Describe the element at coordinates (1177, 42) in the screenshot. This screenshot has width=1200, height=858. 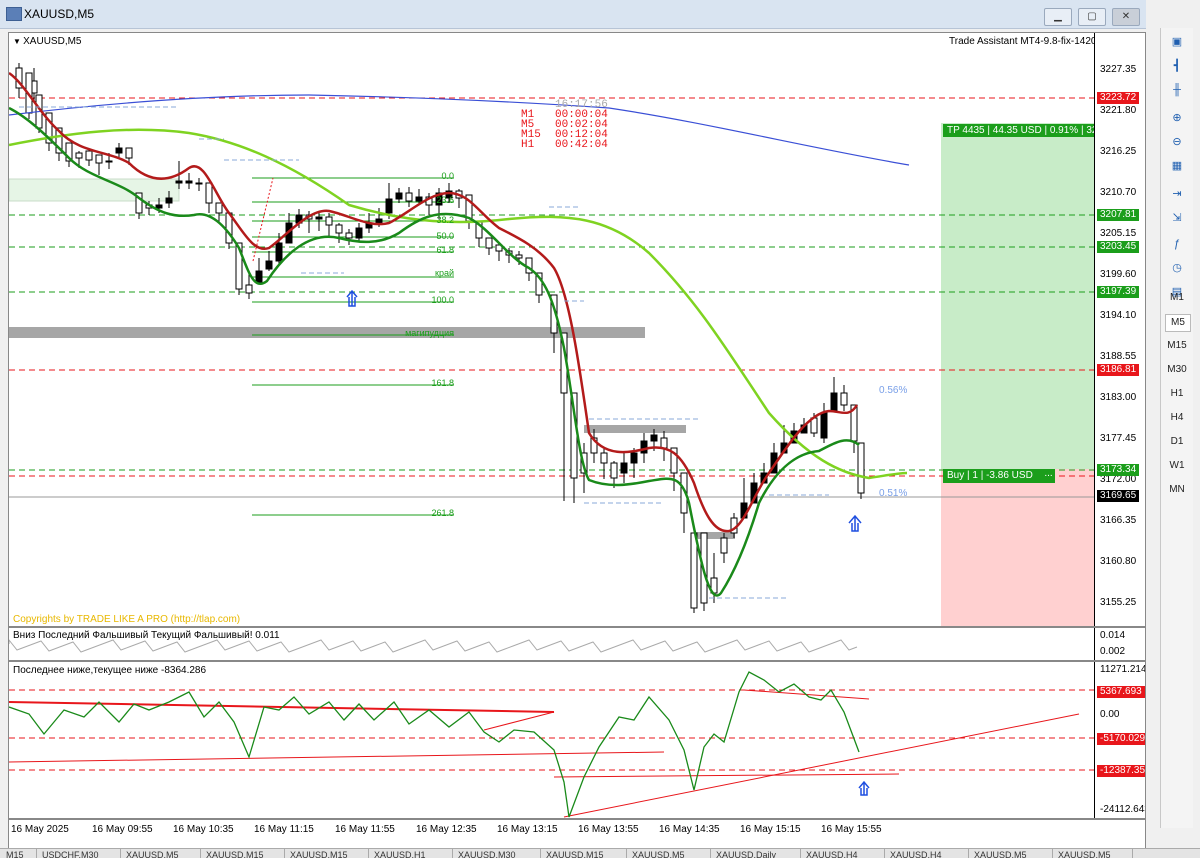
I see `new-chart-icon: ▣` at that location.